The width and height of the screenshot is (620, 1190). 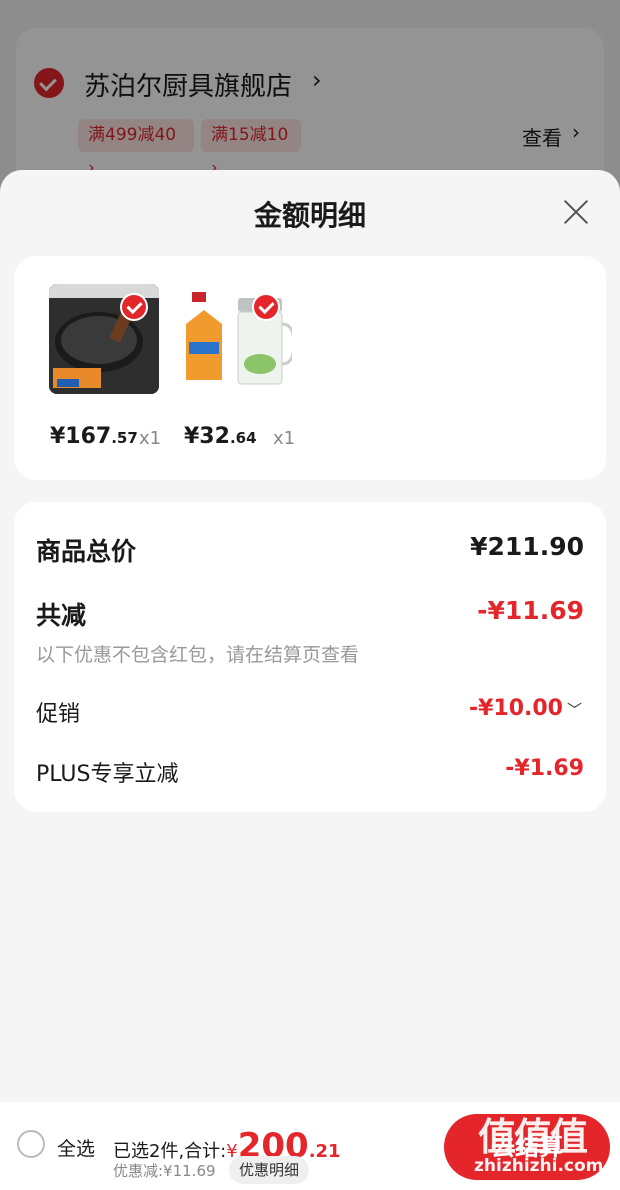 I want to click on site-watermark: 值值值 zhizhizhi.com, so click(x=544, y=1146).